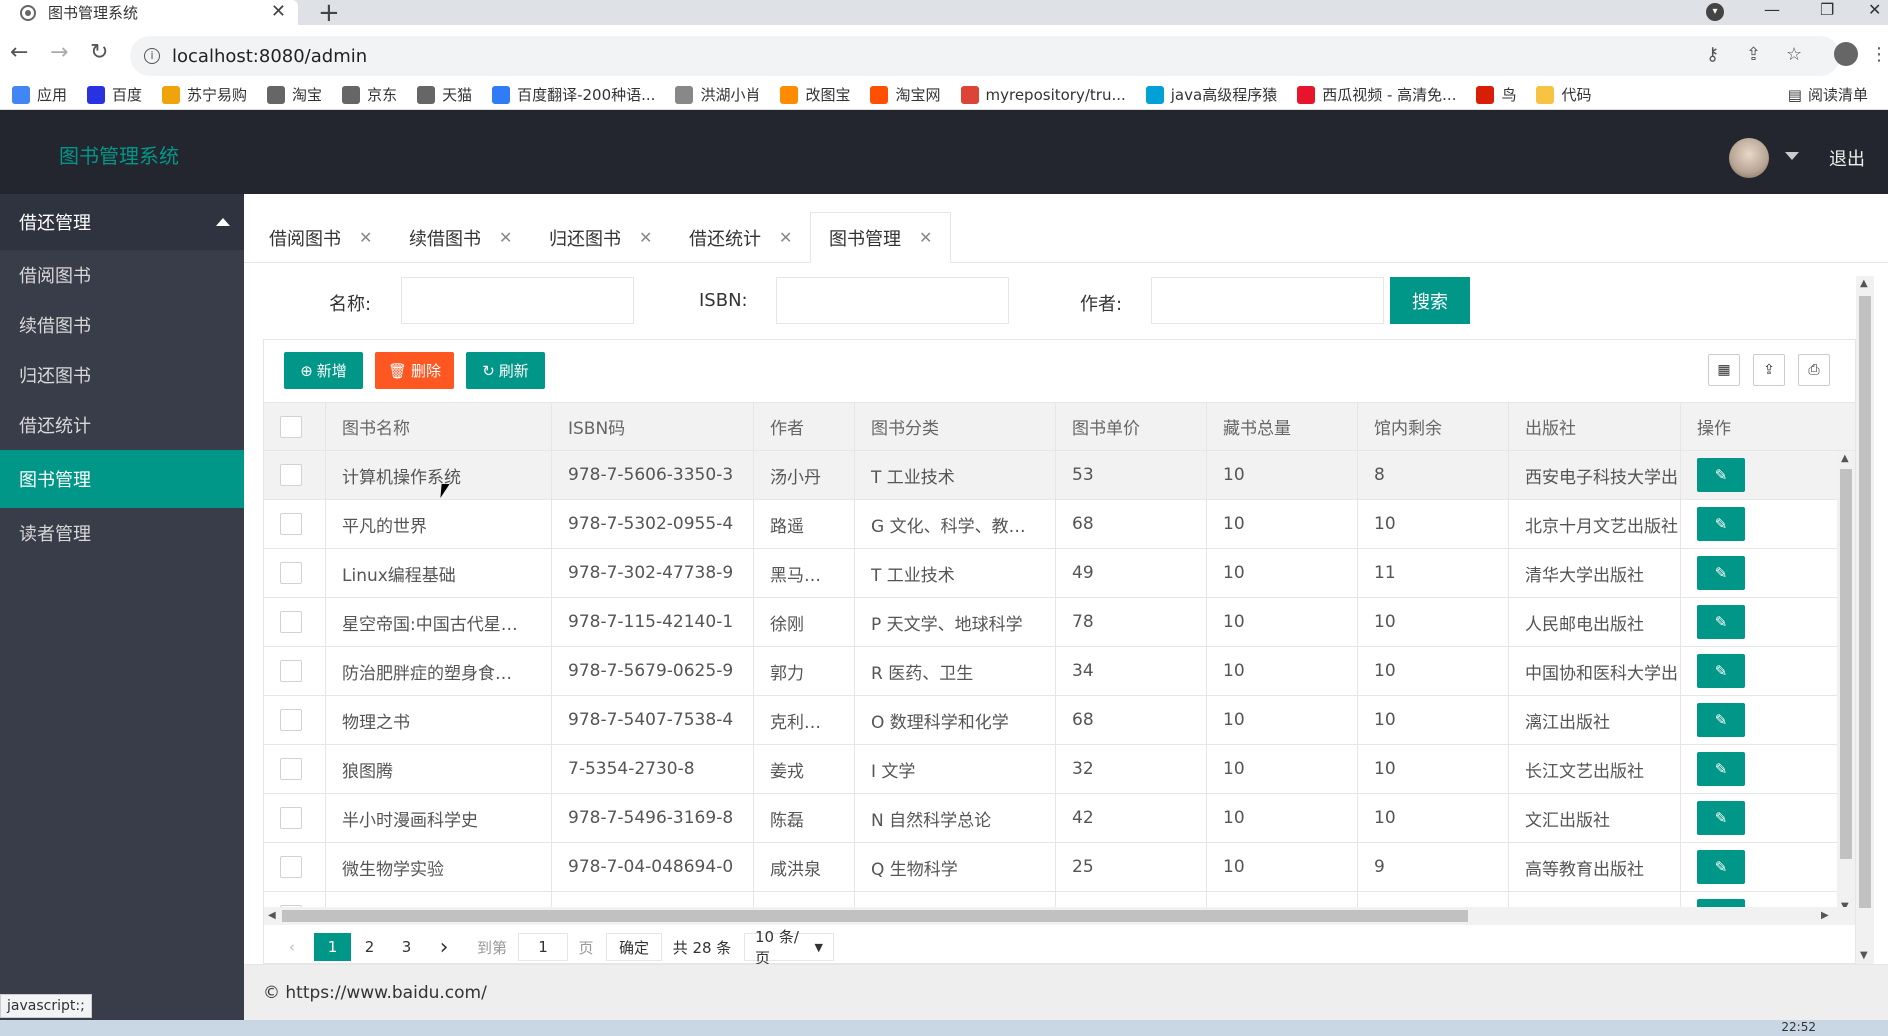 This screenshot has width=1888, height=1036. What do you see at coordinates (294, 94) in the screenshot?
I see `bookmark-item: 淘宝` at bounding box center [294, 94].